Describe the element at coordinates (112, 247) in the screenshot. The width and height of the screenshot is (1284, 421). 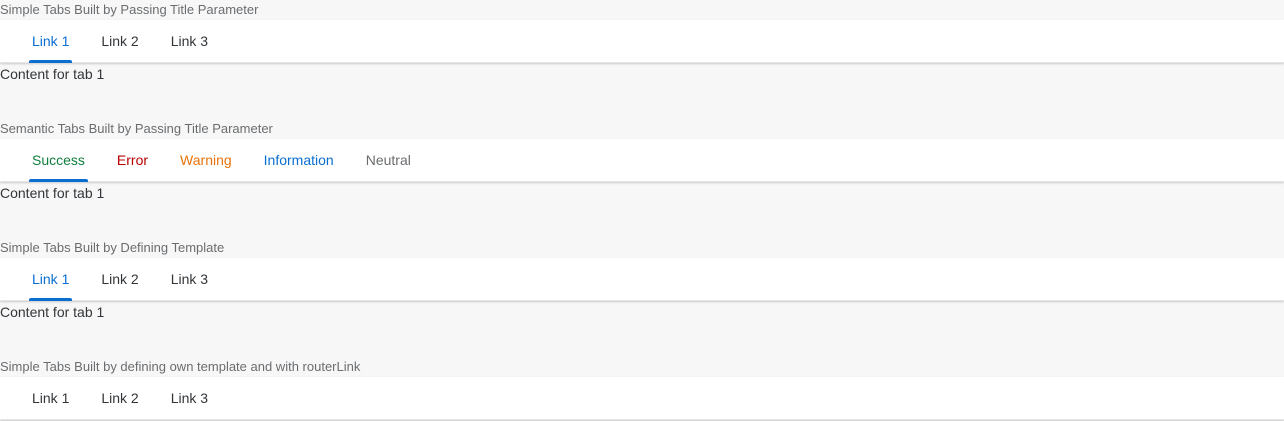
I see `section-title: Simple Tabs Built by Defining Template` at that location.